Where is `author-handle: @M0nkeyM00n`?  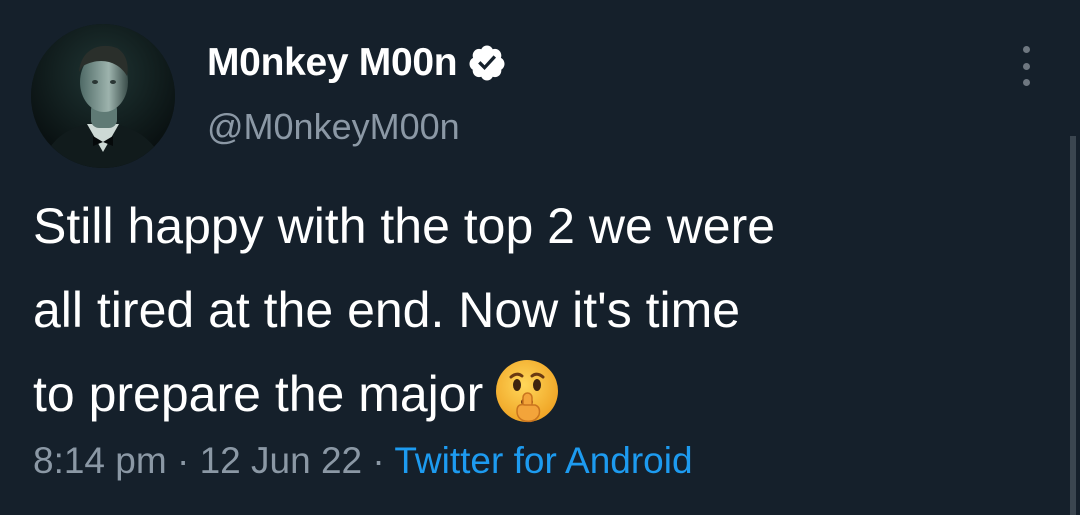 author-handle: @M0nkeyM00n is located at coordinates (333, 127).